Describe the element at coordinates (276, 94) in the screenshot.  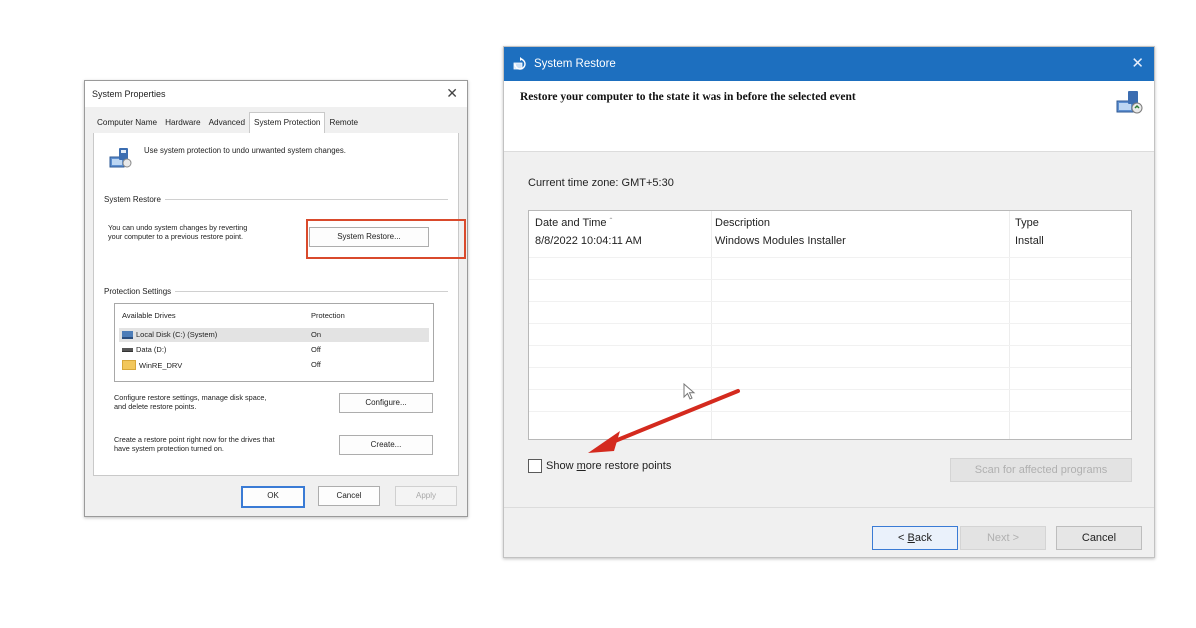
I see `system-properties-titlebar: System Properties ✕` at that location.